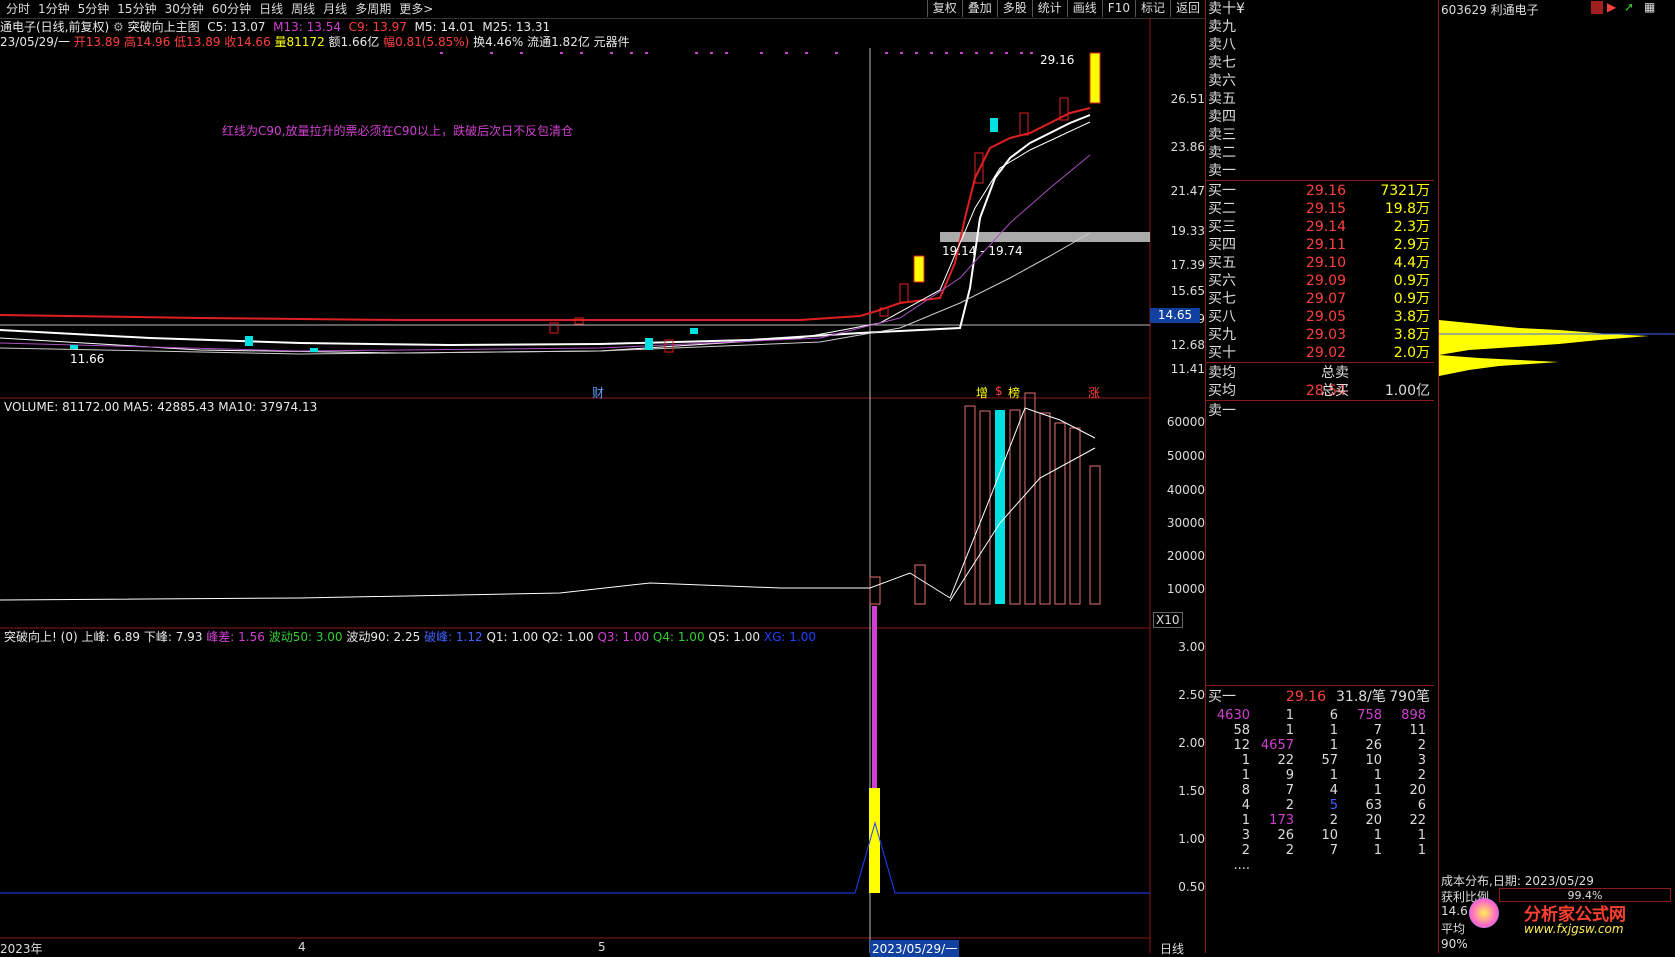 The image size is (1675, 957). Describe the element at coordinates (173, 637) in the screenshot. I see `down-peak: 下峰: 7.93` at that location.